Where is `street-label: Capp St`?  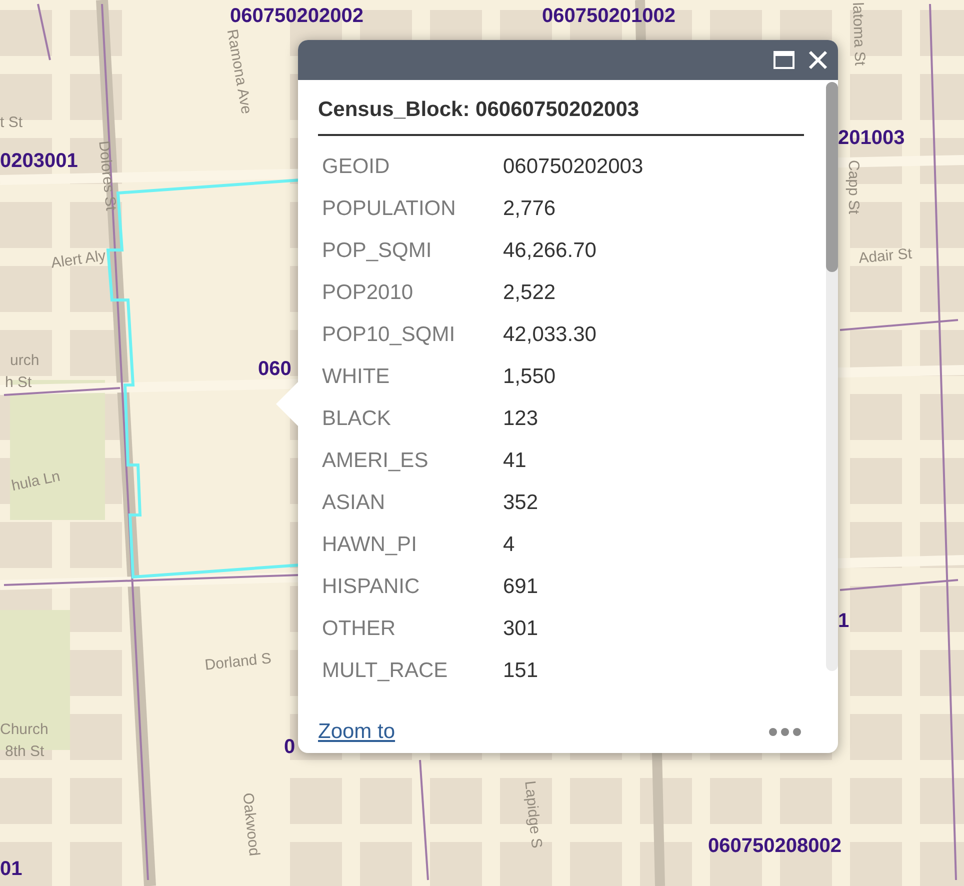
street-label: Capp St is located at coordinates (853, 187).